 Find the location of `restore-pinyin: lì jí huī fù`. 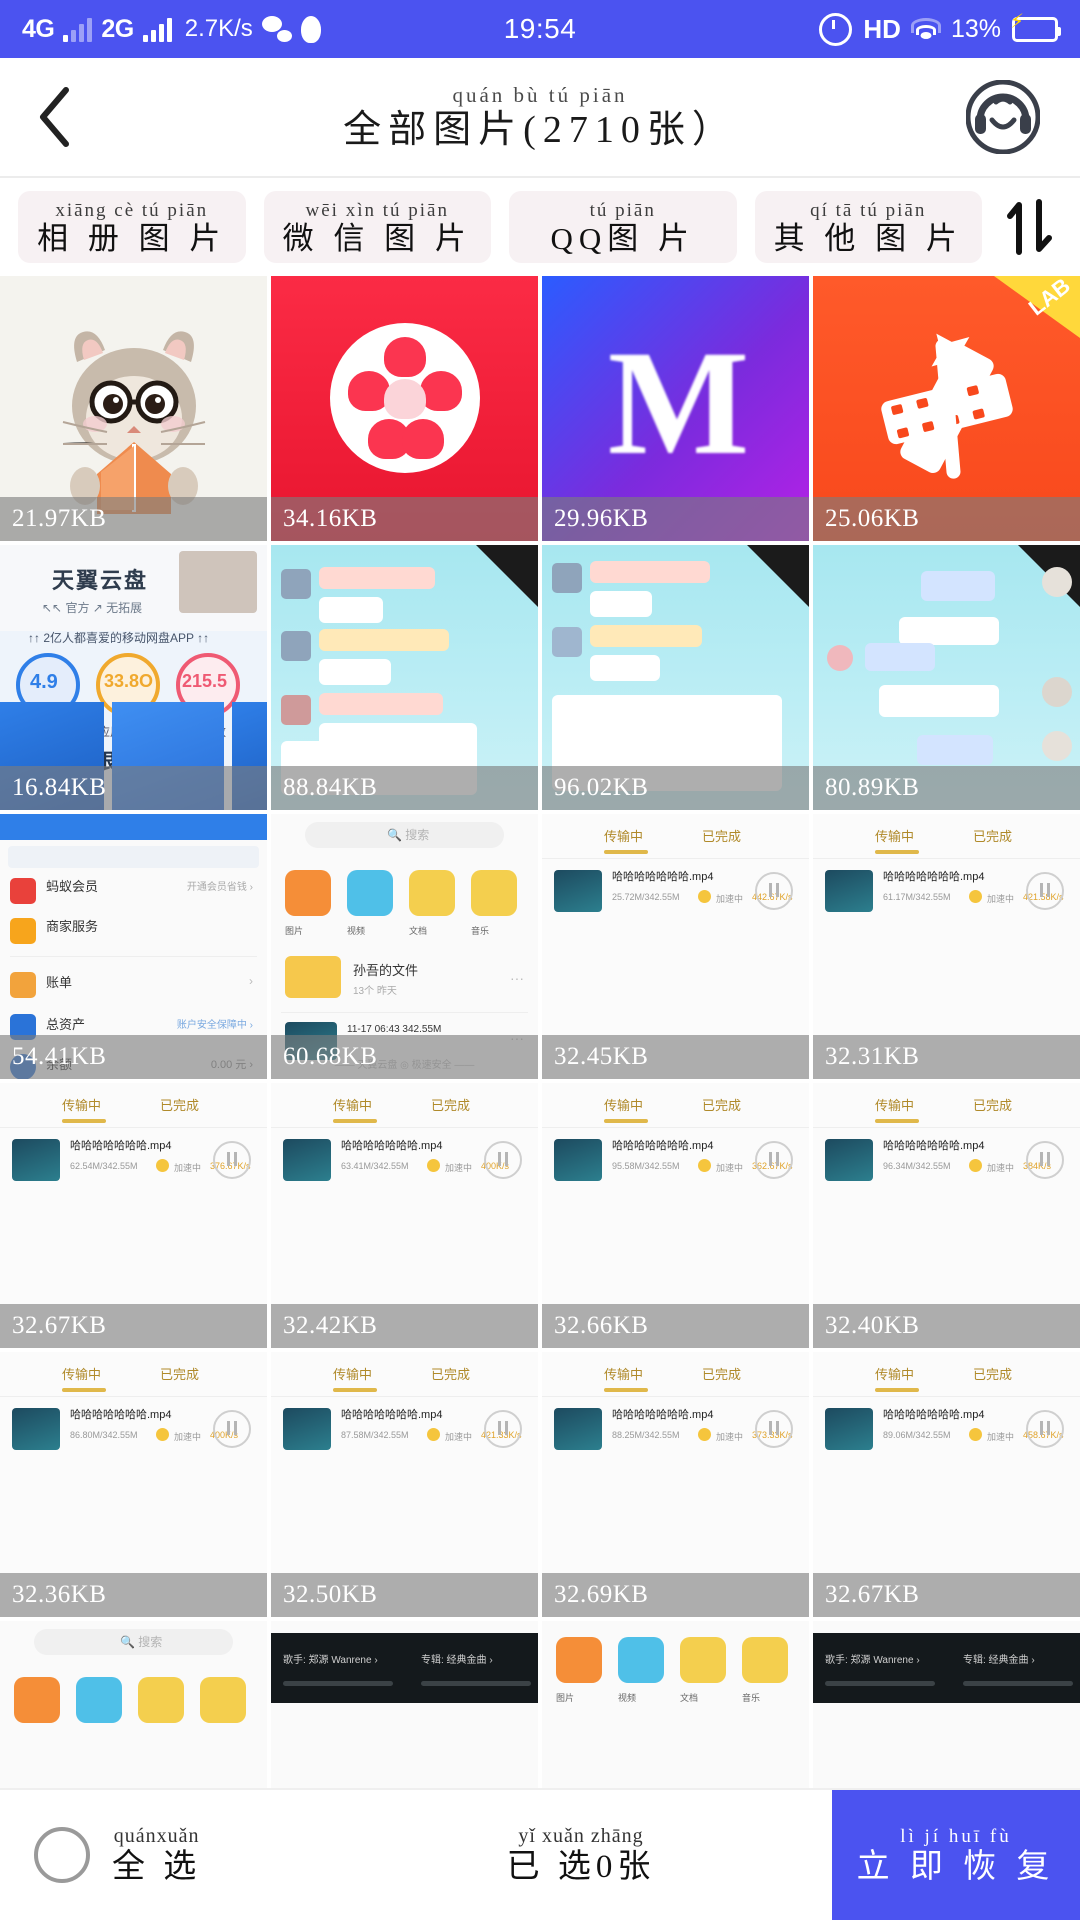

restore-pinyin: lì jí huī fù is located at coordinates (956, 1836).